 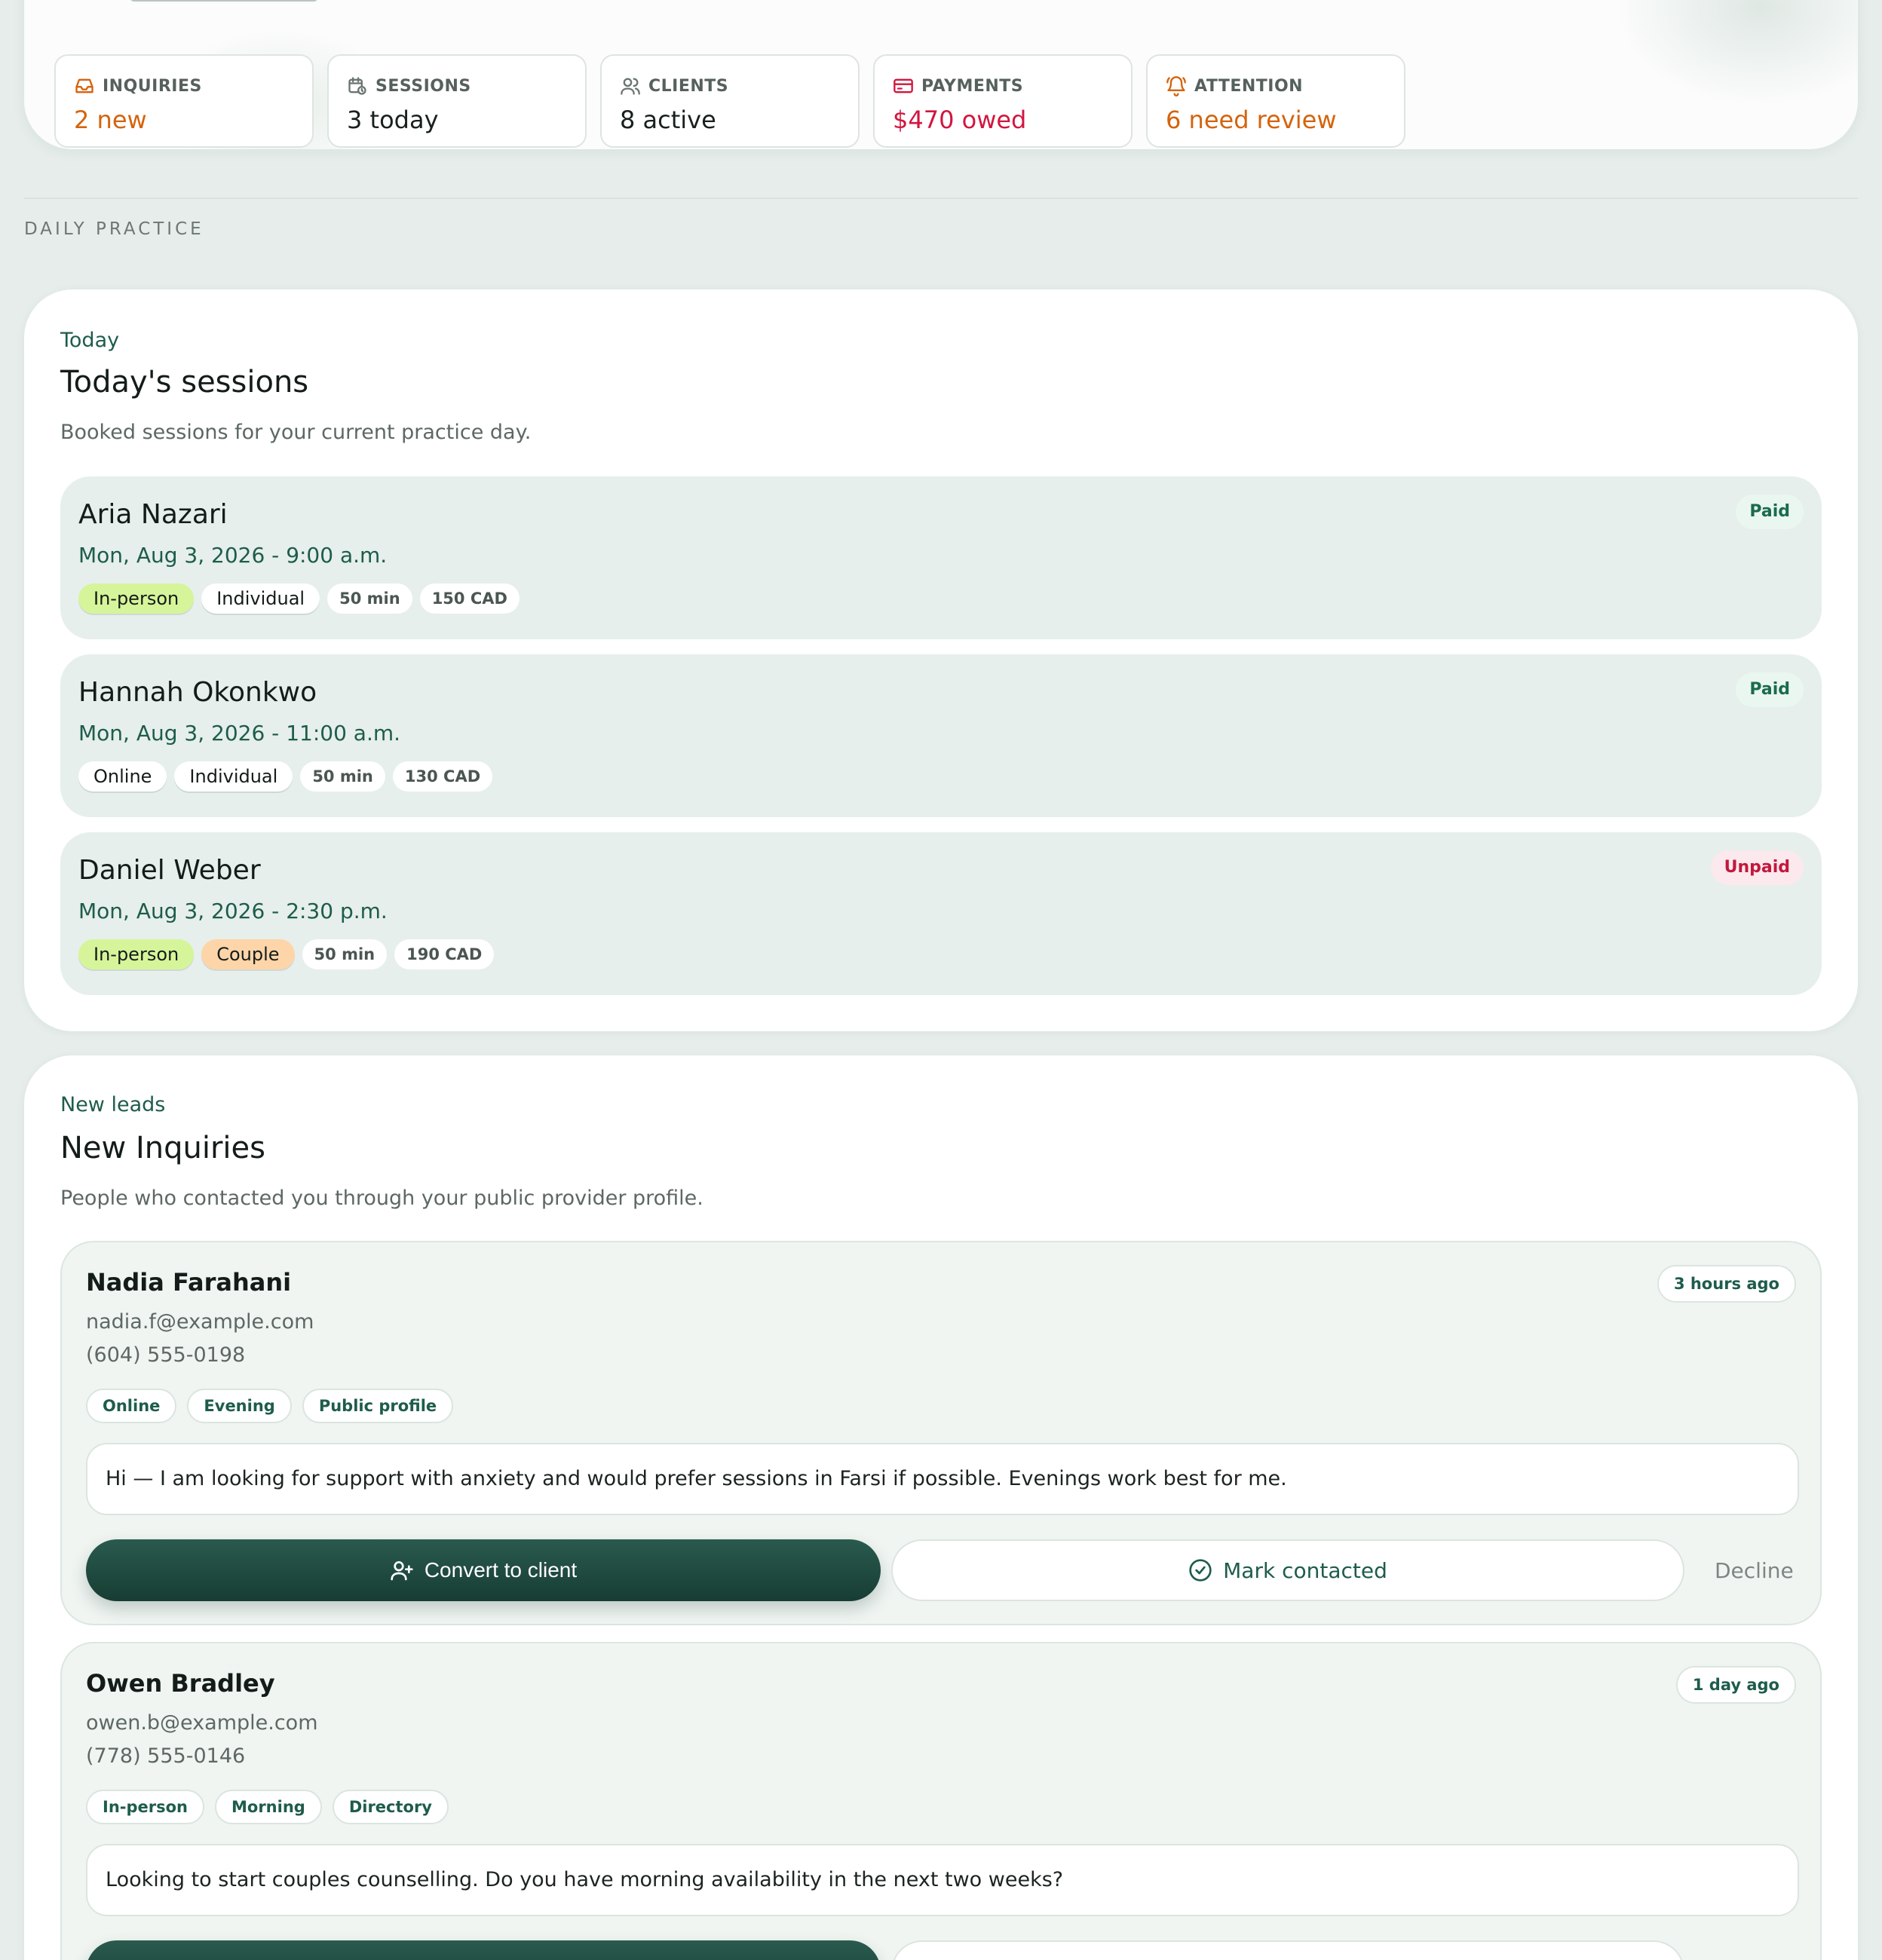 I want to click on panel-kicker: New leads, so click(x=113, y=1104).